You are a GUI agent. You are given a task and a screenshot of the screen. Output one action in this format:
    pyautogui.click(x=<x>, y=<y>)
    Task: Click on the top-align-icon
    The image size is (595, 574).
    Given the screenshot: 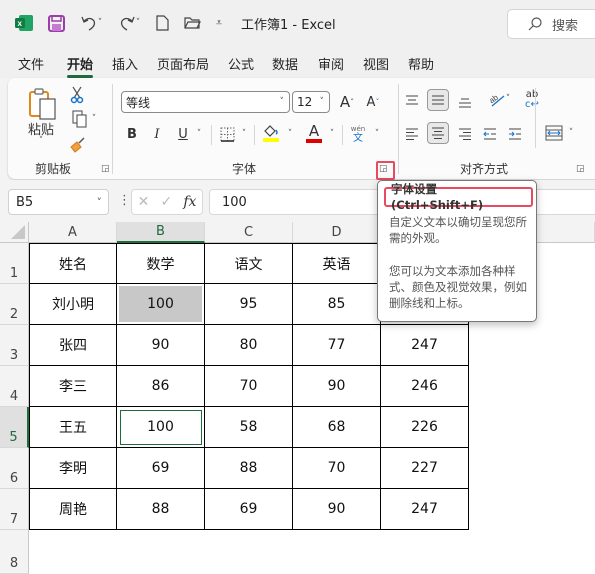 What is the action you would take?
    pyautogui.click(x=412, y=101)
    